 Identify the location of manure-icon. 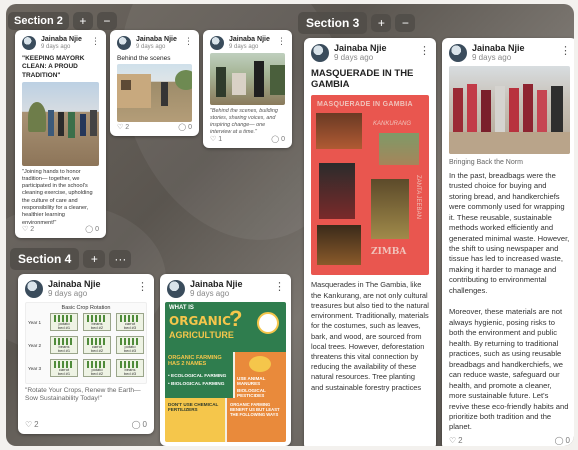
(260, 363).